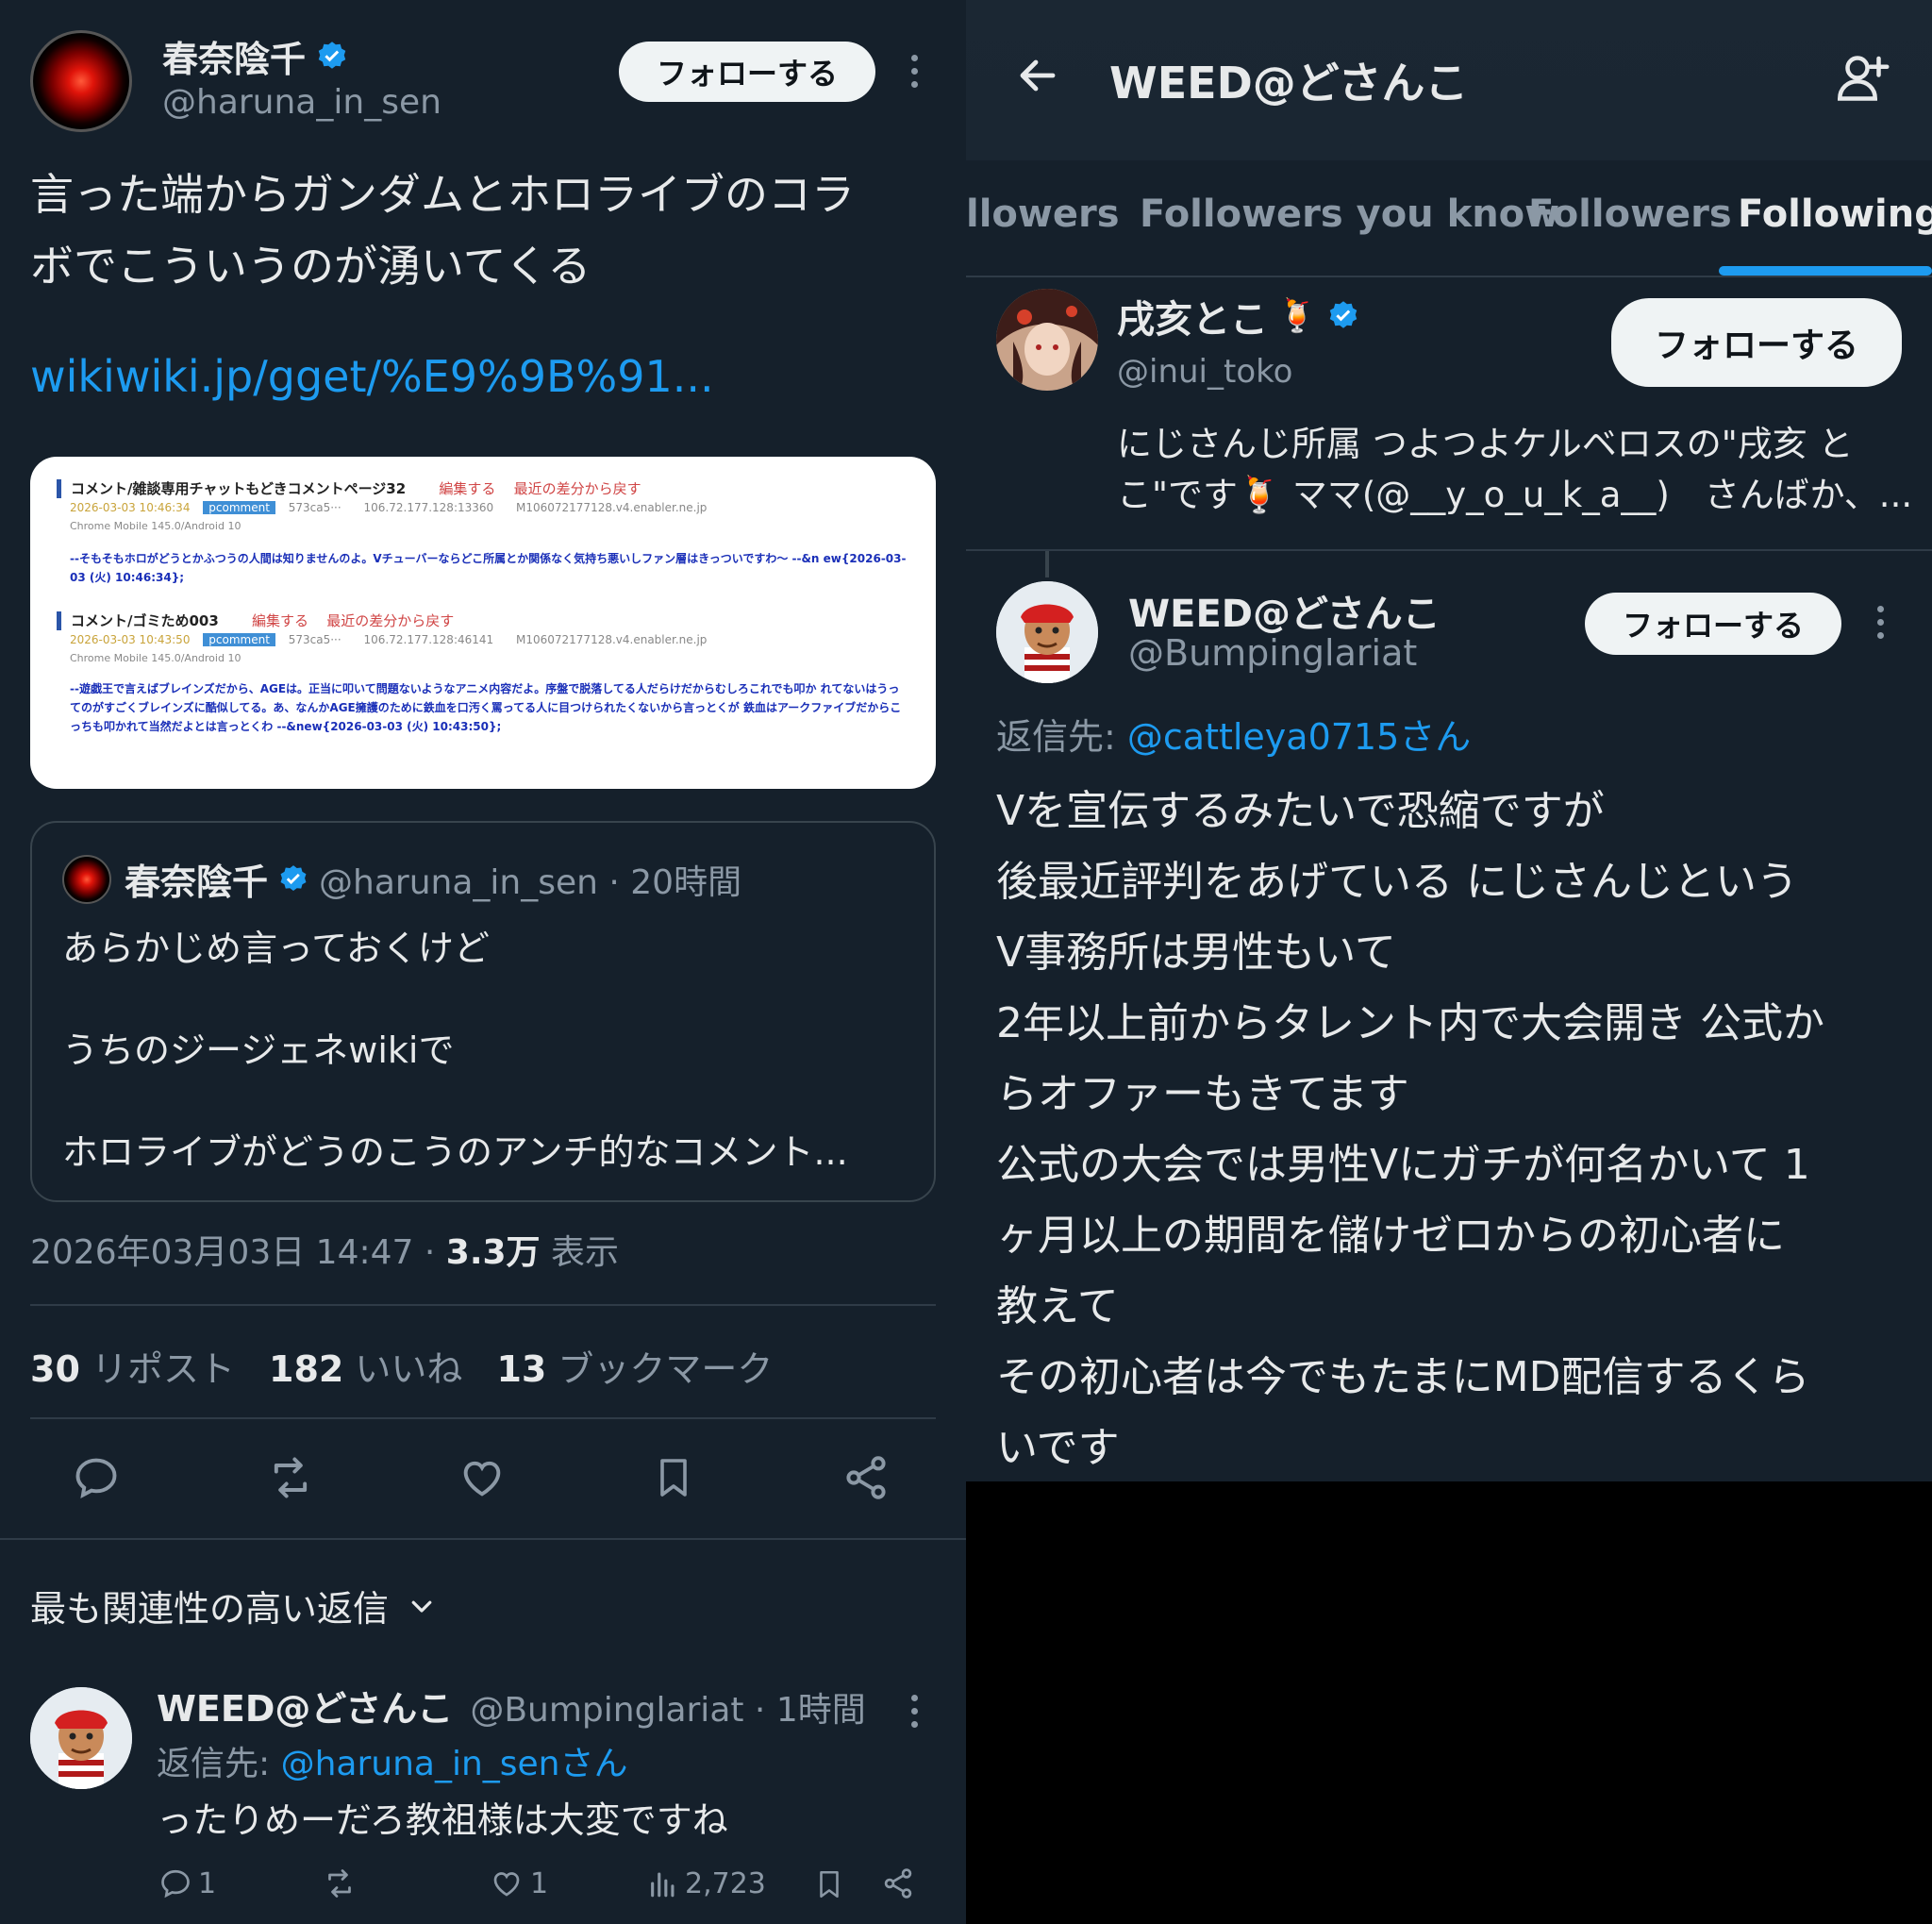 The image size is (1932, 1924). I want to click on tab-followers: Followers, so click(1630, 214).